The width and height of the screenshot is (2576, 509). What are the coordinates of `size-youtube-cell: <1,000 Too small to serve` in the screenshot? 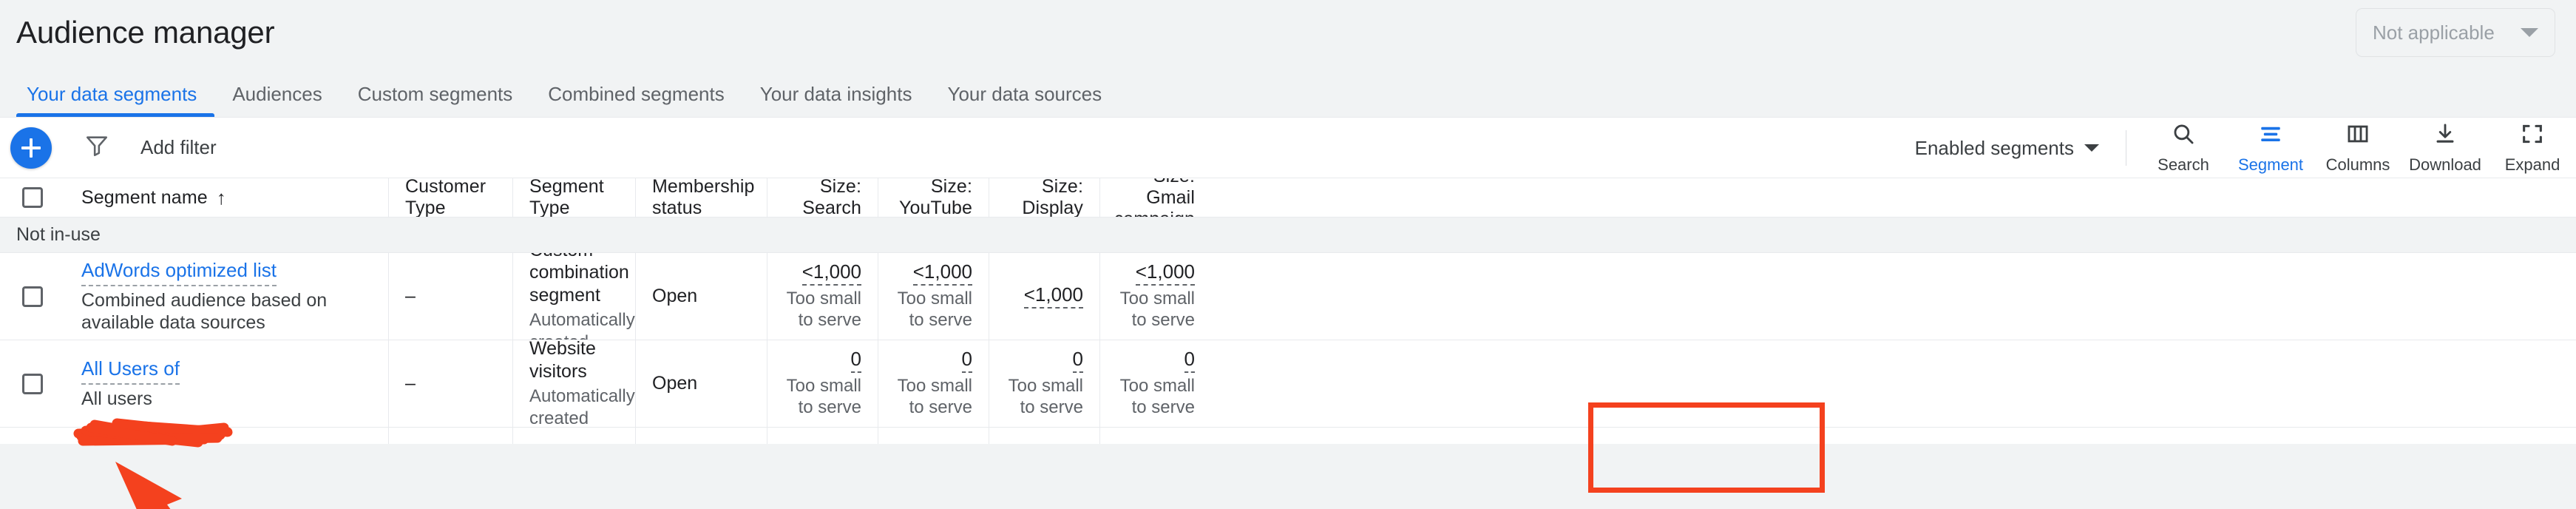 It's located at (933, 296).